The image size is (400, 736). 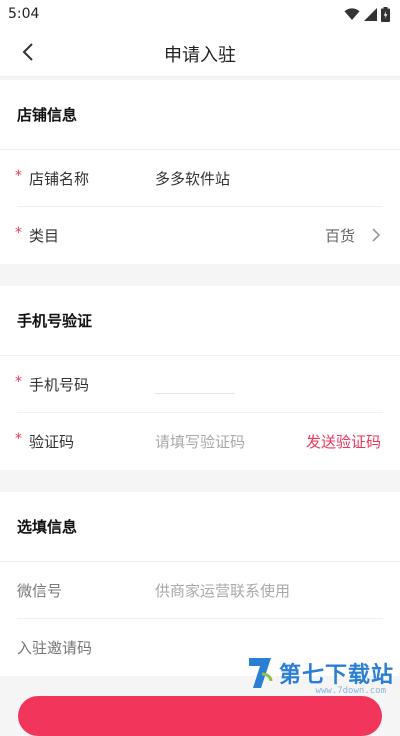 I want to click on store-name-input: 多多软件站, so click(x=192, y=178).